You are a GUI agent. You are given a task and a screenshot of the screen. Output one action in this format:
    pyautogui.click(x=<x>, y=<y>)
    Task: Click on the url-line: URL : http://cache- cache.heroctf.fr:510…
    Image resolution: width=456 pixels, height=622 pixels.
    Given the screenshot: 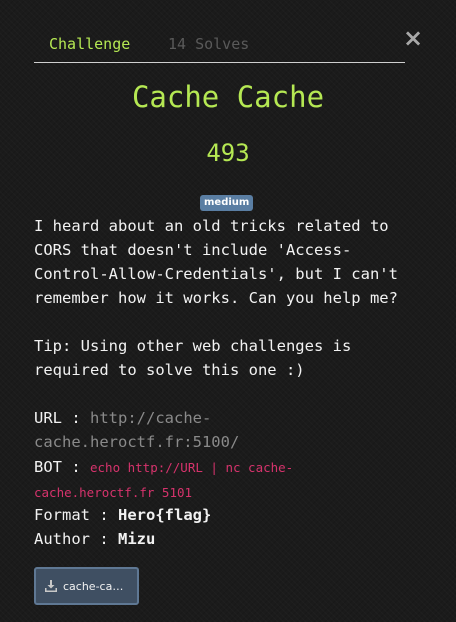 What is the action you would take?
    pyautogui.click(x=231, y=430)
    